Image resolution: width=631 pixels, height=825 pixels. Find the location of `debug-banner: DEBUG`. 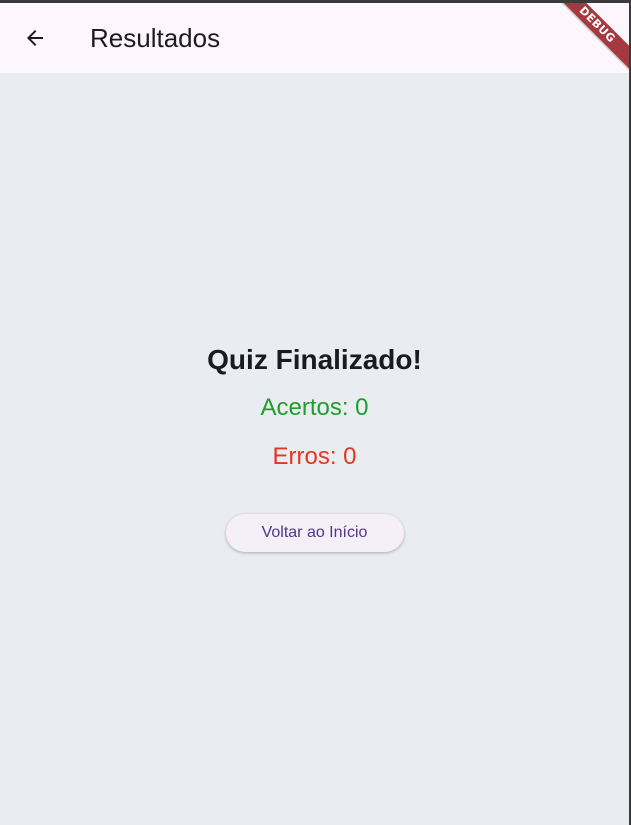

debug-banner: DEBUG is located at coordinates (588, 38).